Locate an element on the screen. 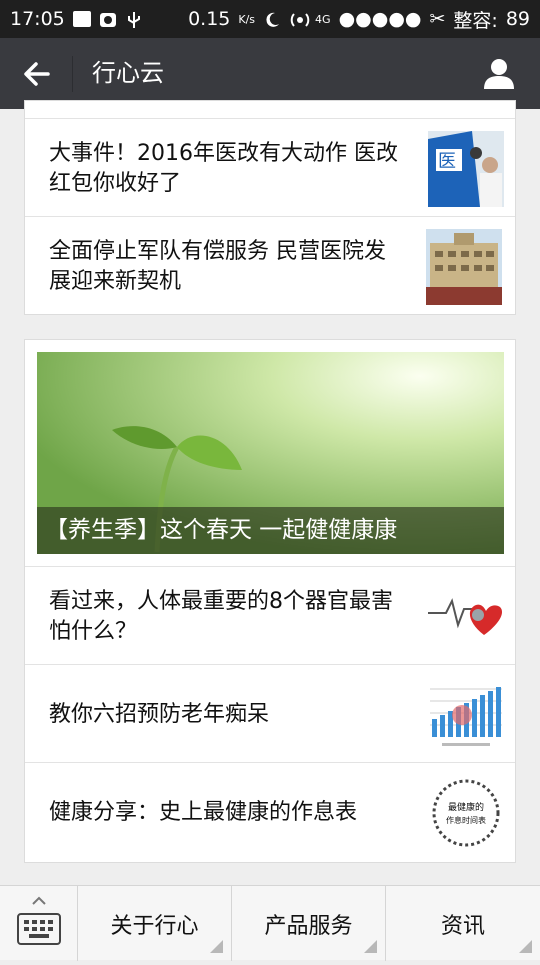 The image size is (540, 965). bottom-menu-bar: 关于行心 产品服务 资讯 is located at coordinates (270, 923).